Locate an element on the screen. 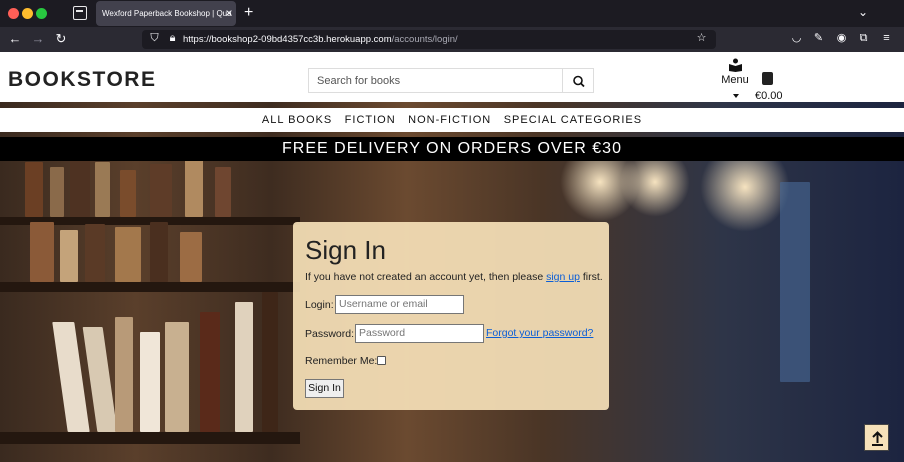 This screenshot has height=462, width=904. site-header: BOOKSTORE Search for books Menu €0.00 is located at coordinates (452, 77).